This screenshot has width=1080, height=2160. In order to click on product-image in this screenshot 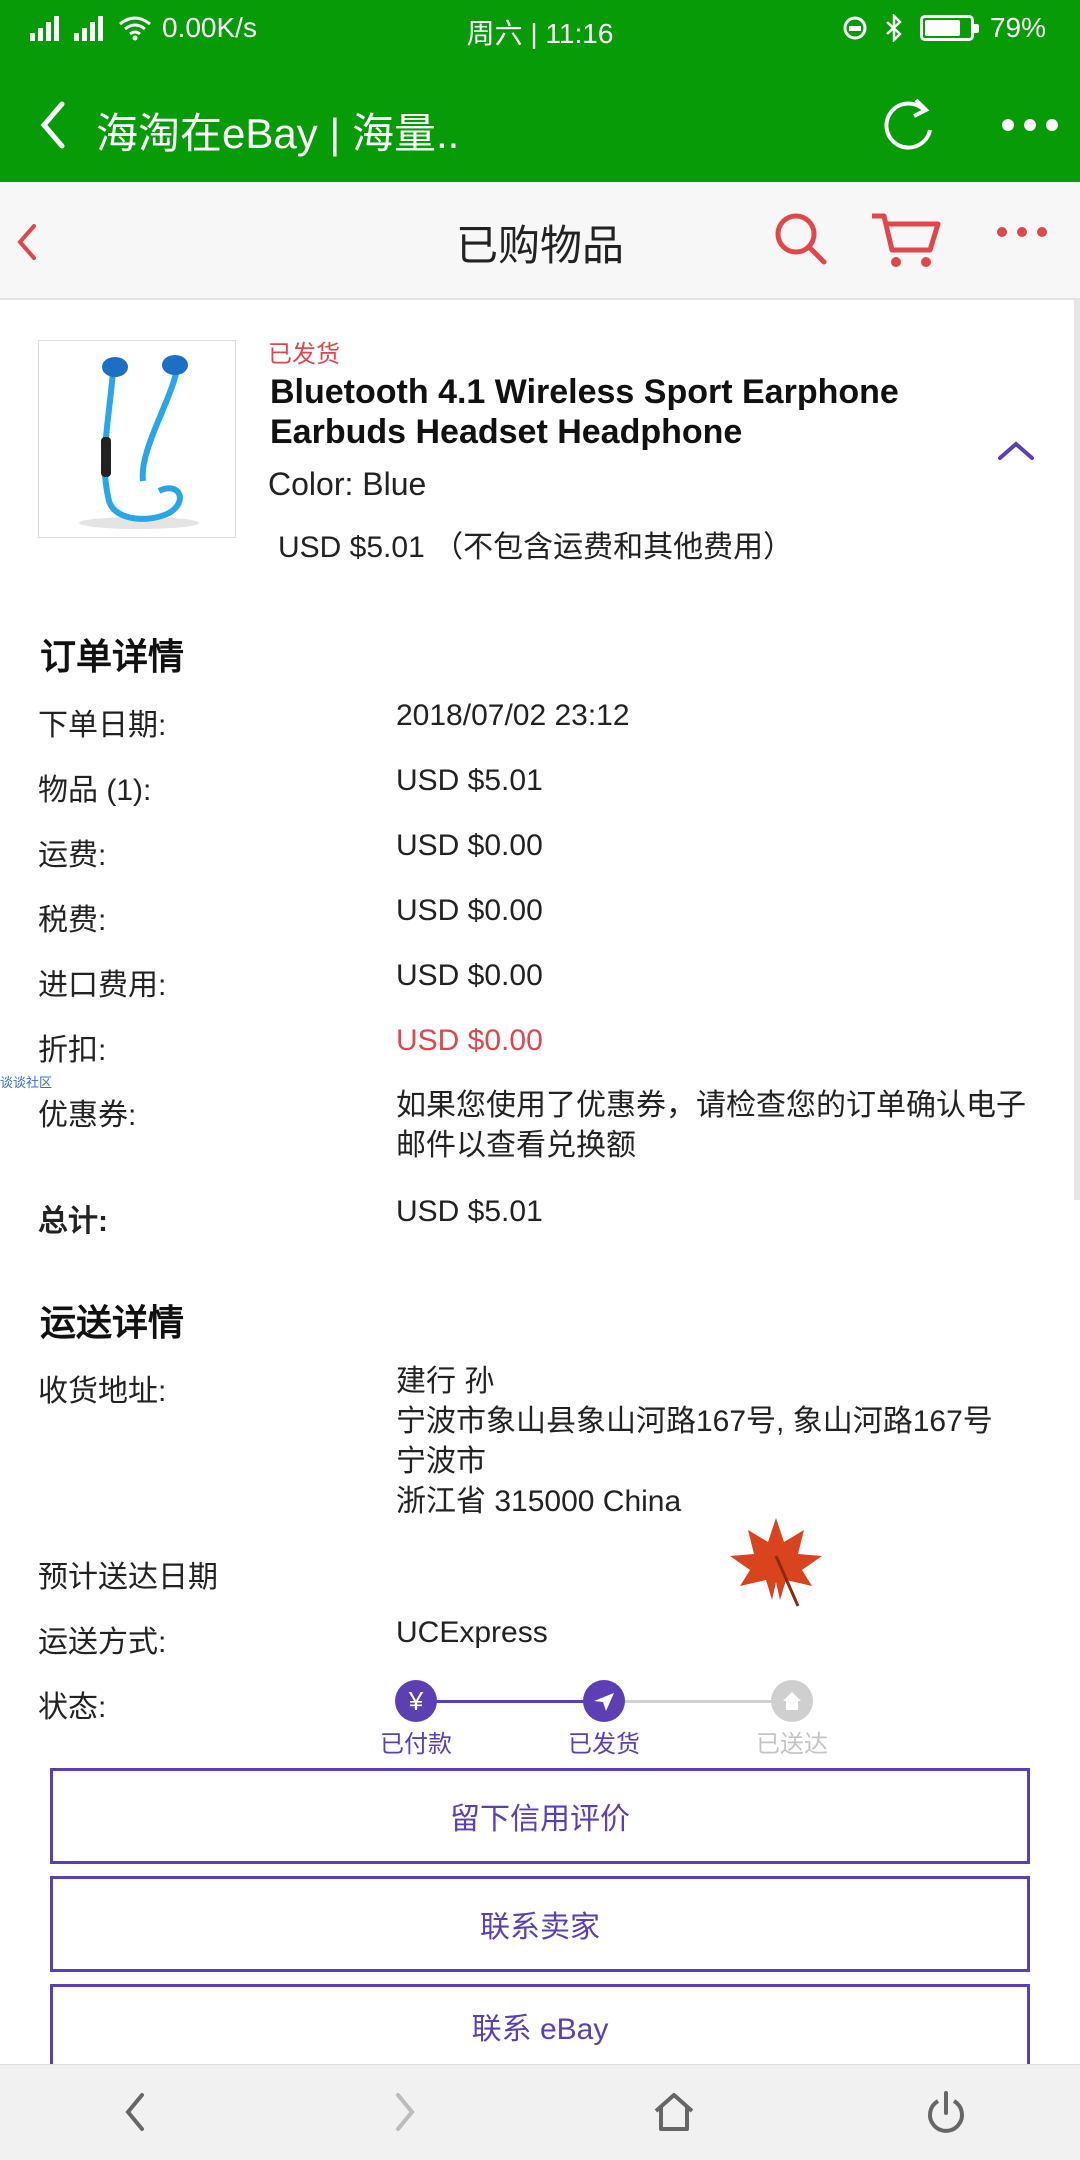, I will do `click(137, 439)`.